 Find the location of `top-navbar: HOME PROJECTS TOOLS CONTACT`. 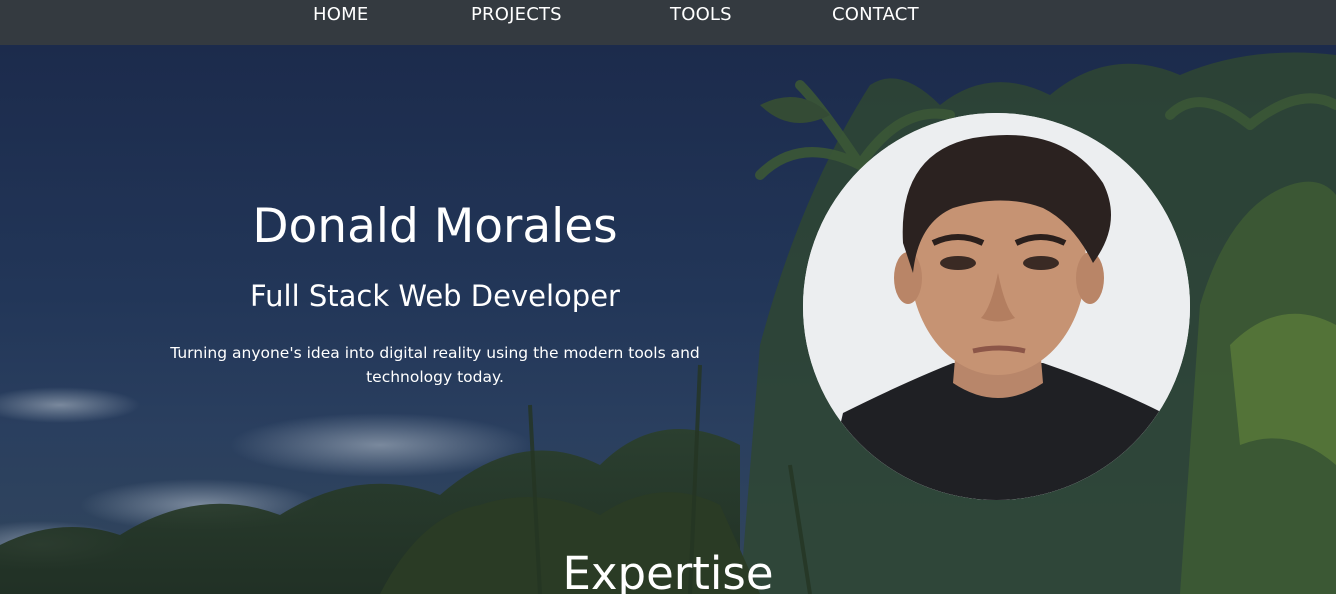

top-navbar: HOME PROJECTS TOOLS CONTACT is located at coordinates (668, 22).